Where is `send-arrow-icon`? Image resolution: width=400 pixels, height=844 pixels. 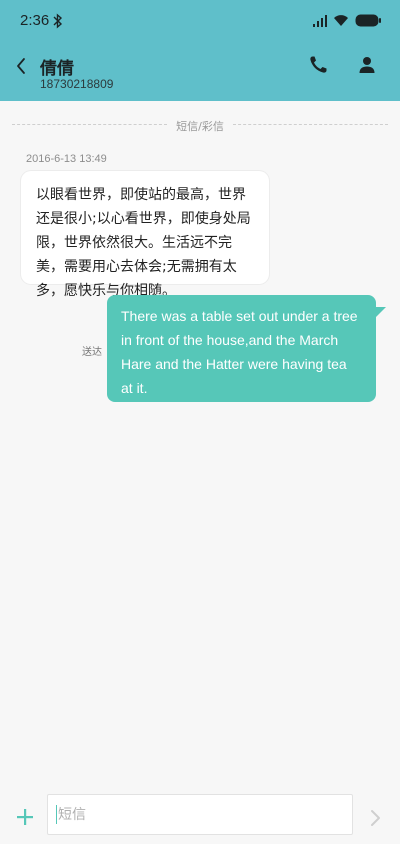
send-arrow-icon is located at coordinates (375, 818).